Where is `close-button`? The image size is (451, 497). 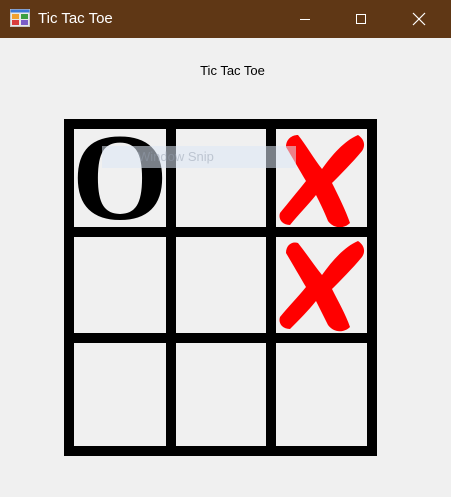 close-button is located at coordinates (419, 19).